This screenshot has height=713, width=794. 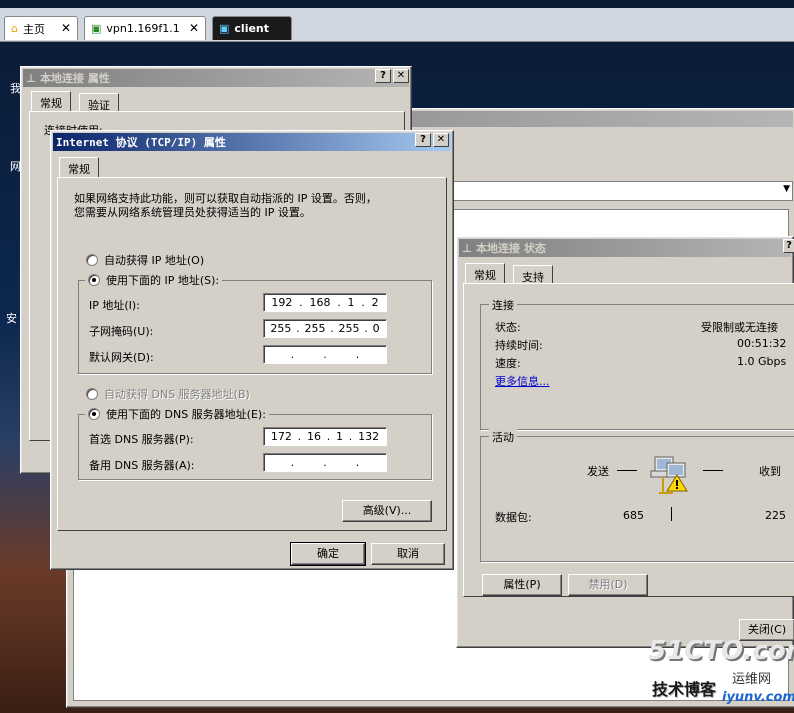 I want to click on speed-value: 1.0 Gbps, so click(x=762, y=361).